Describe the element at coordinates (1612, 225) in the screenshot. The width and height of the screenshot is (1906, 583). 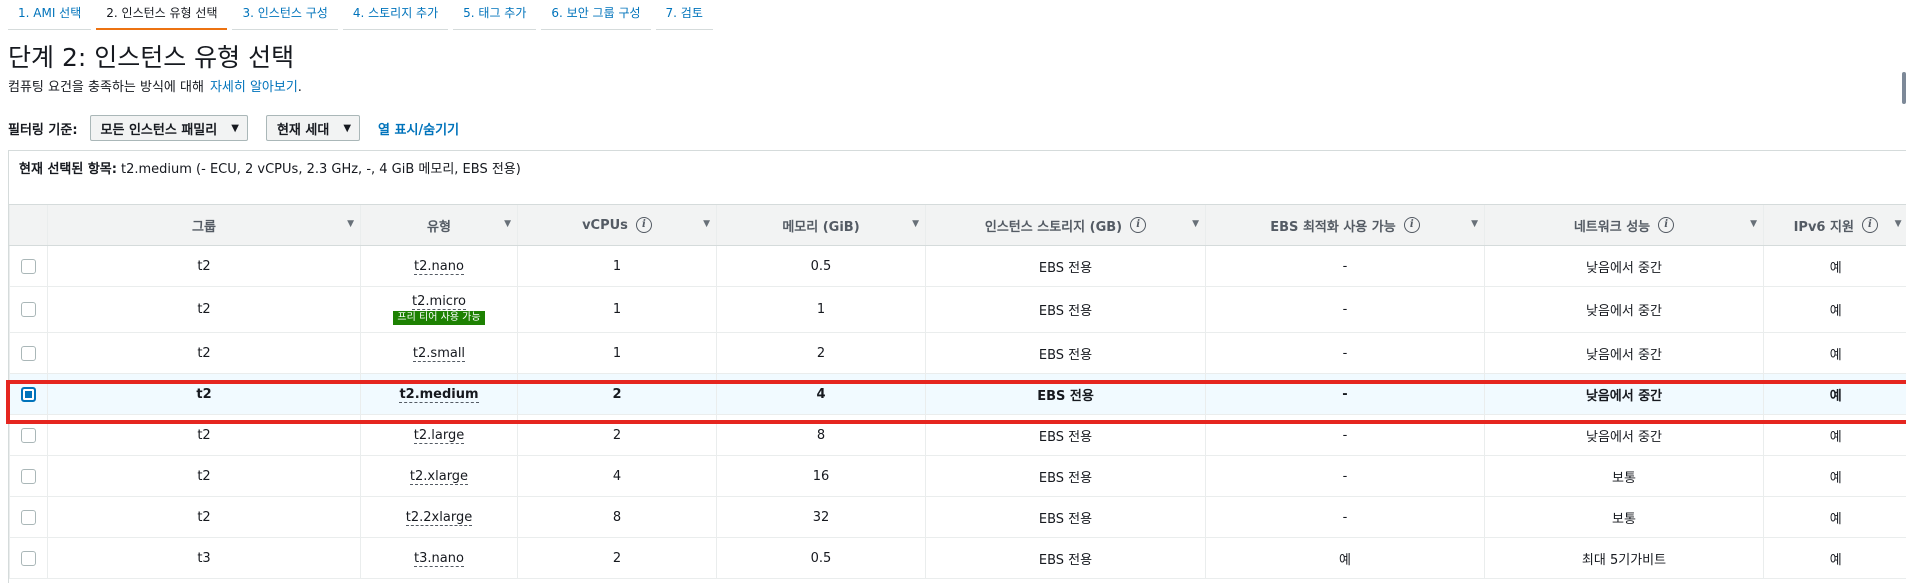
I see `column-label: 네트워크 성능` at that location.